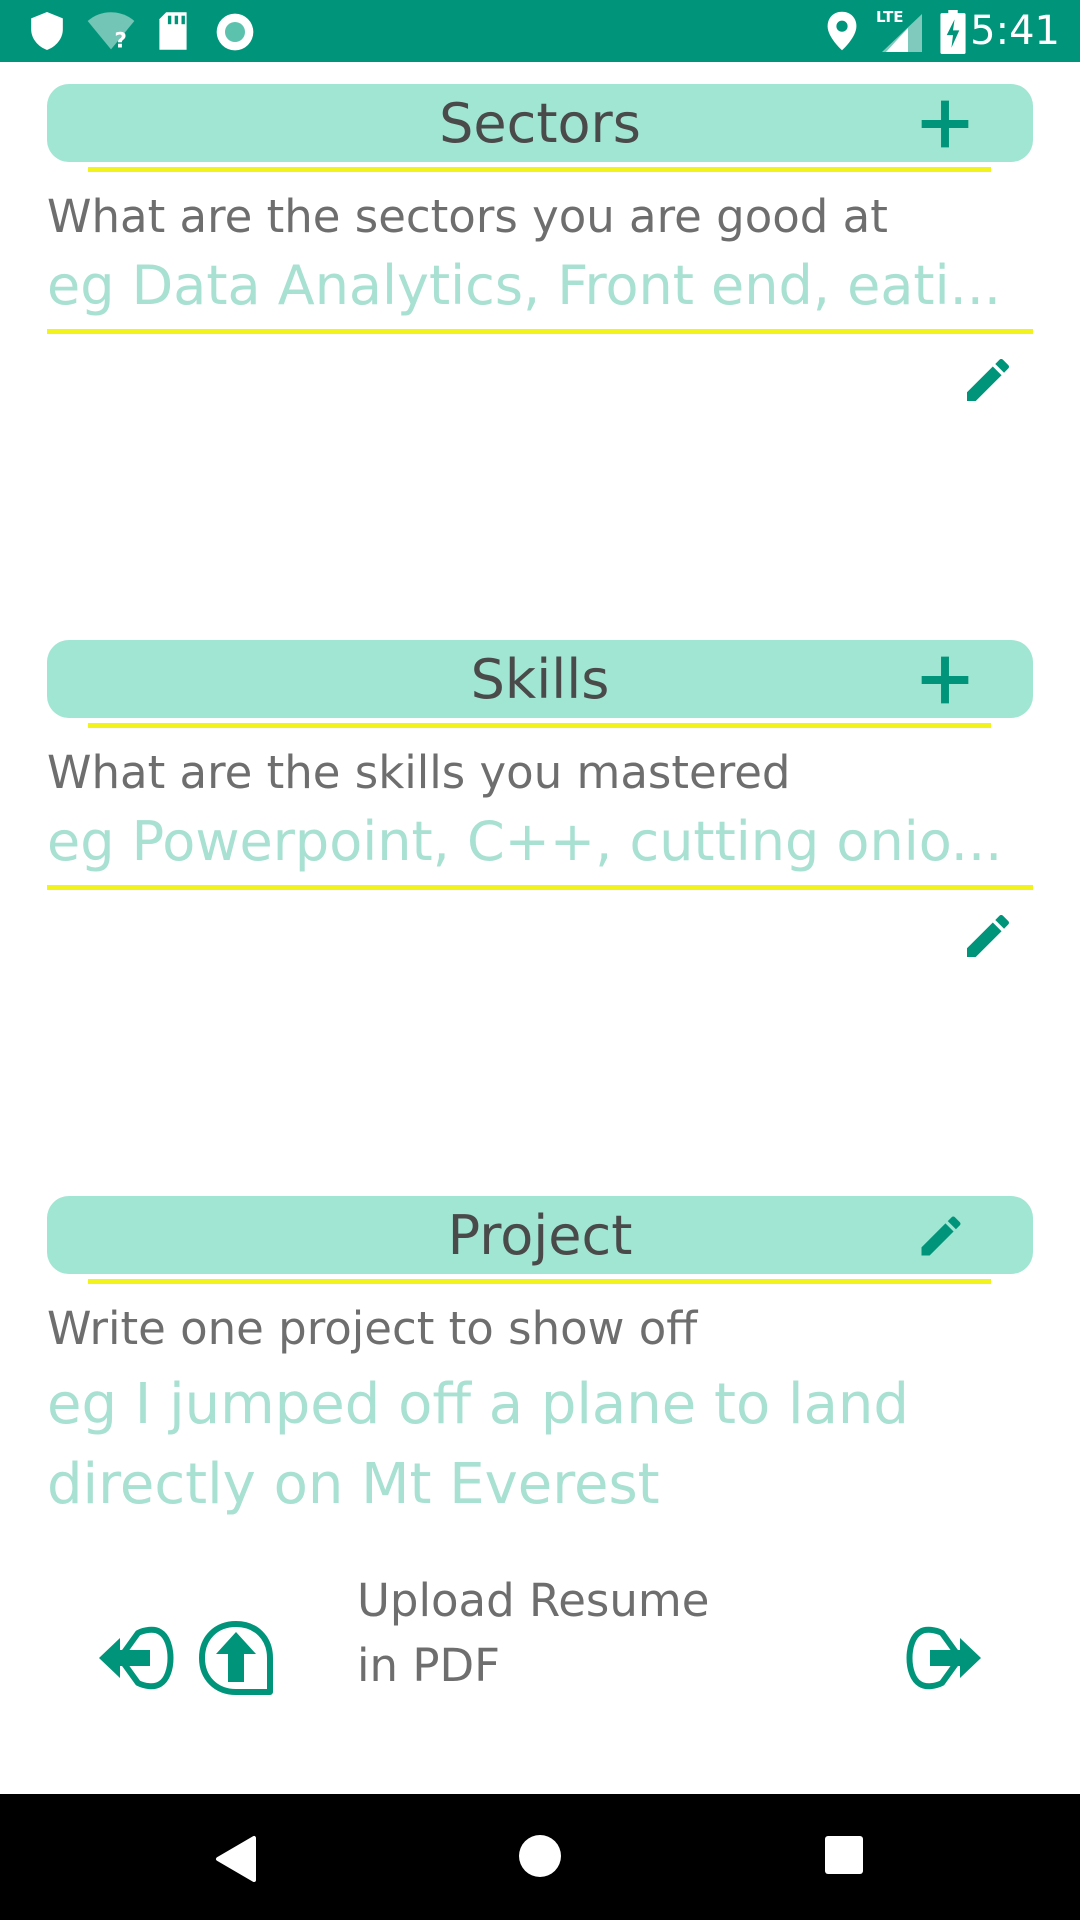  Describe the element at coordinates (135, 1658) in the screenshot. I see `back-button` at that location.